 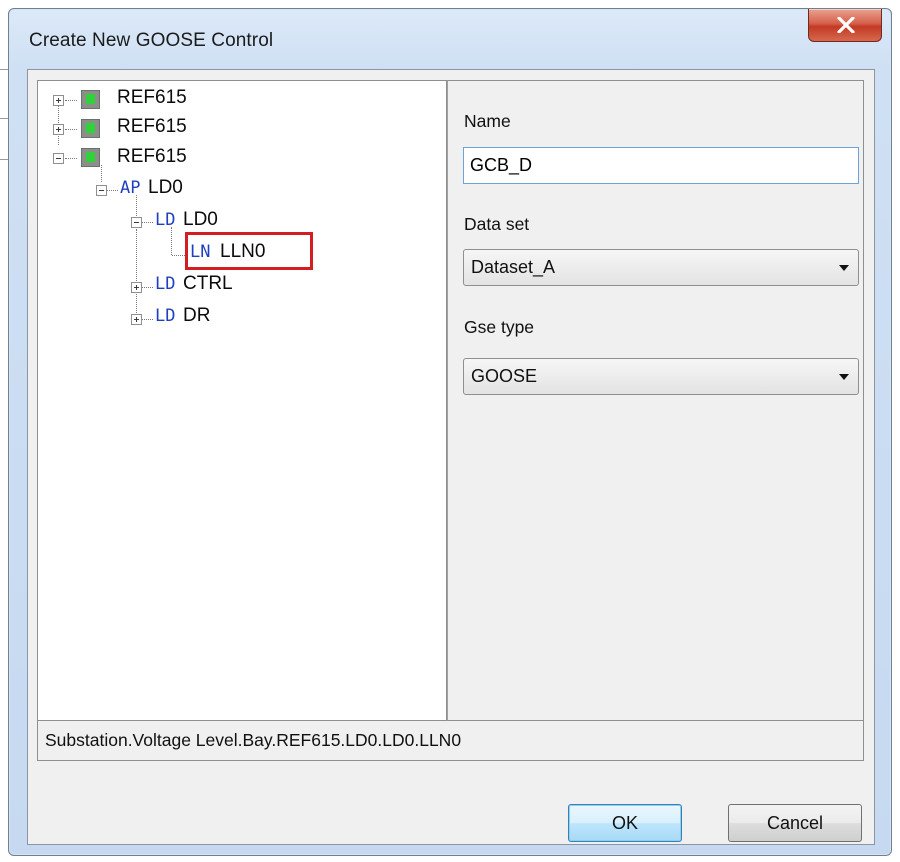 I want to click on tree-node-ld: CTRL, so click(x=208, y=284).